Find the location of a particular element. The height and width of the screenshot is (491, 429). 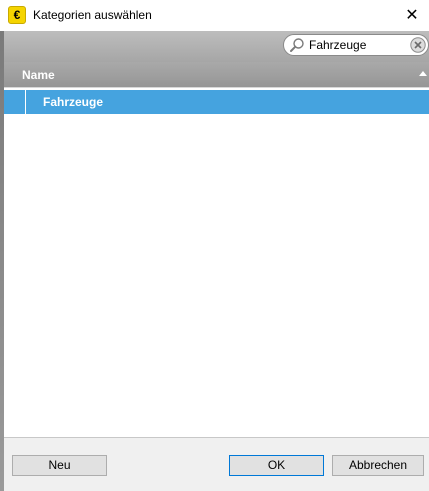

cancel-button: Abbrechen is located at coordinates (378, 465).